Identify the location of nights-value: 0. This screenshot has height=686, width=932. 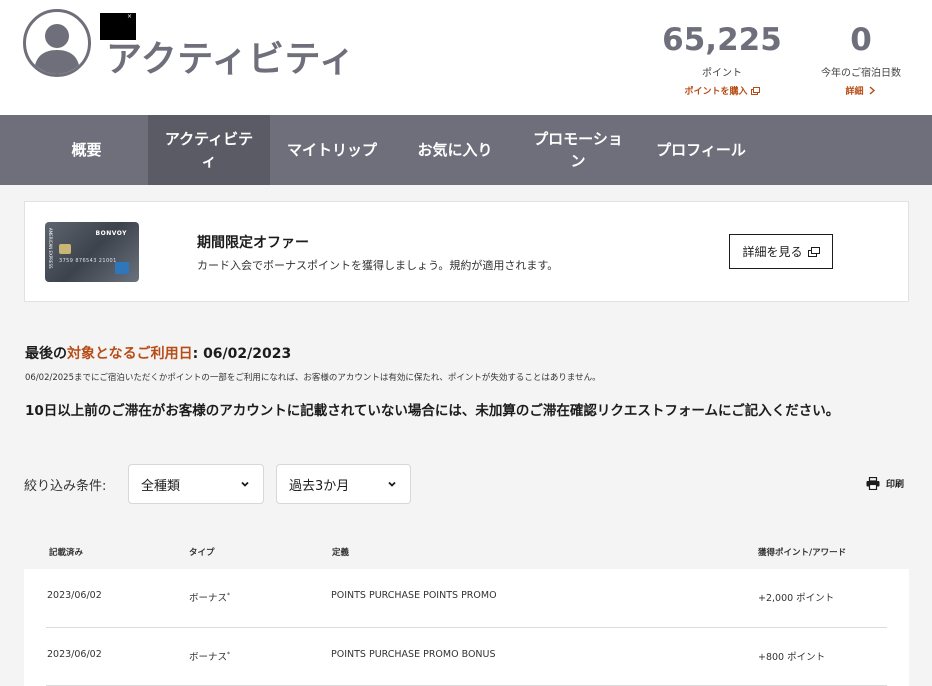
(861, 40).